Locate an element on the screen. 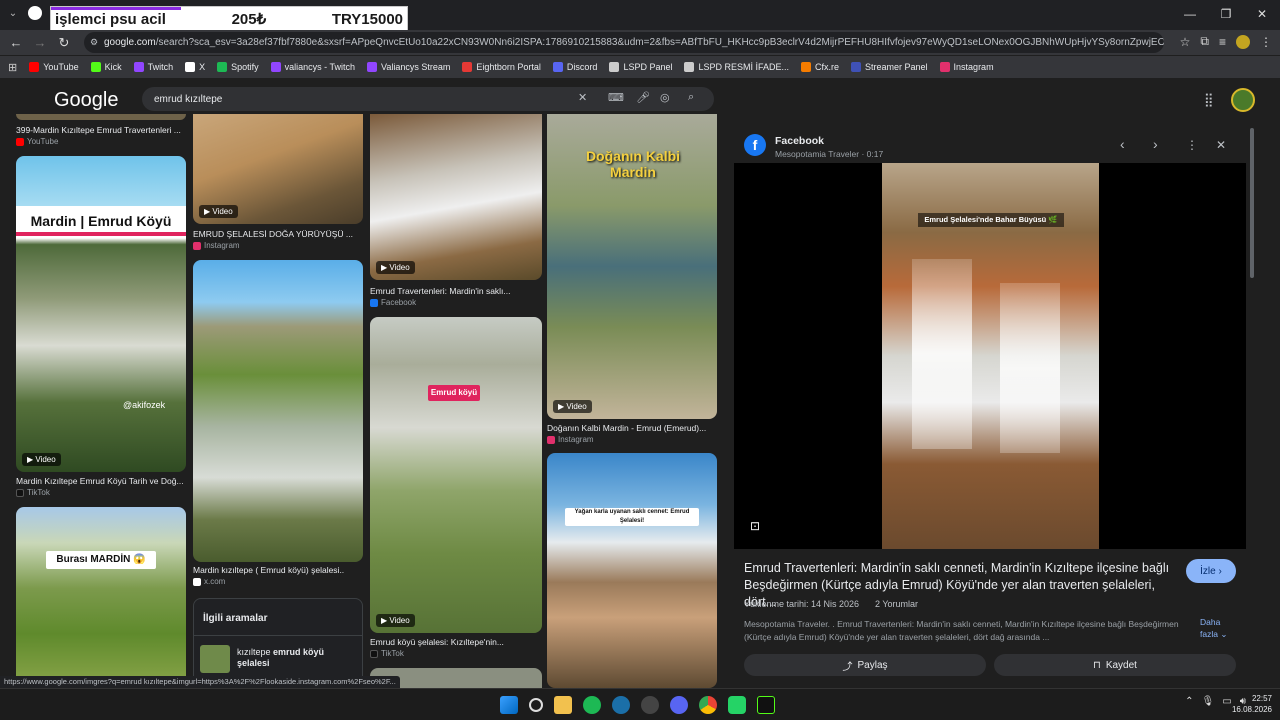  display-tray-icon: ▭ is located at coordinates (1226, 701).